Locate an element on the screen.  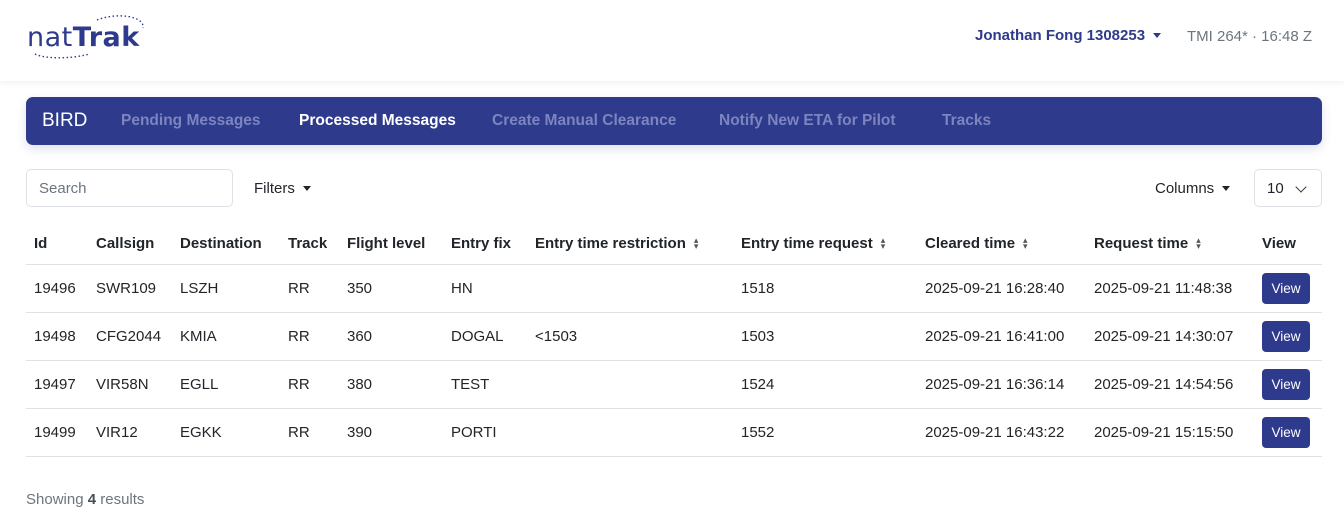
columns-dropdown: Columns is located at coordinates (1193, 188).